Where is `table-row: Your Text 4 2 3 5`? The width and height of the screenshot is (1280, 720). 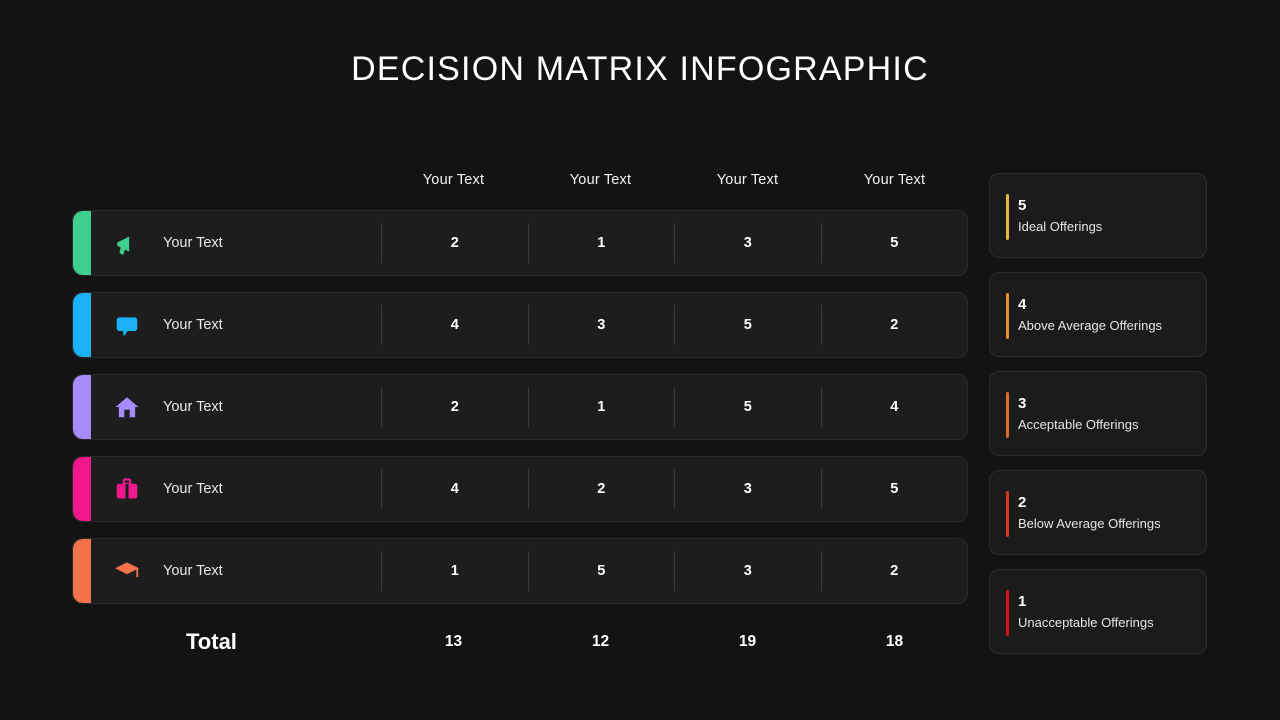
table-row: Your Text 4 2 3 5 is located at coordinates (520, 489).